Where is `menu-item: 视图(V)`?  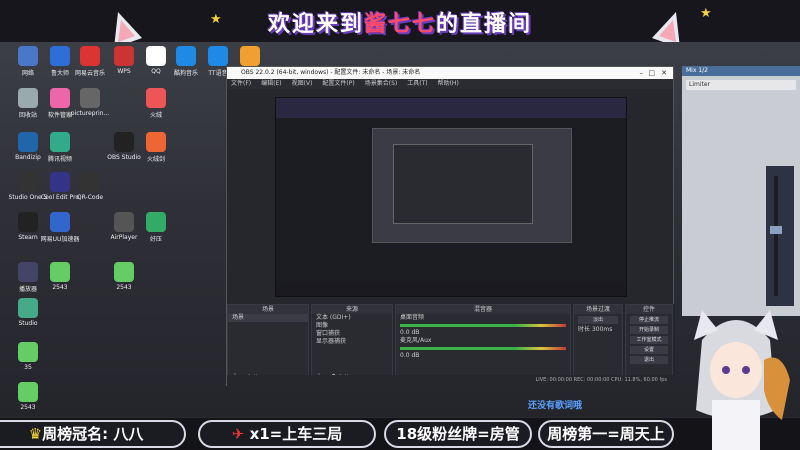 menu-item: 视图(V) is located at coordinates (302, 83).